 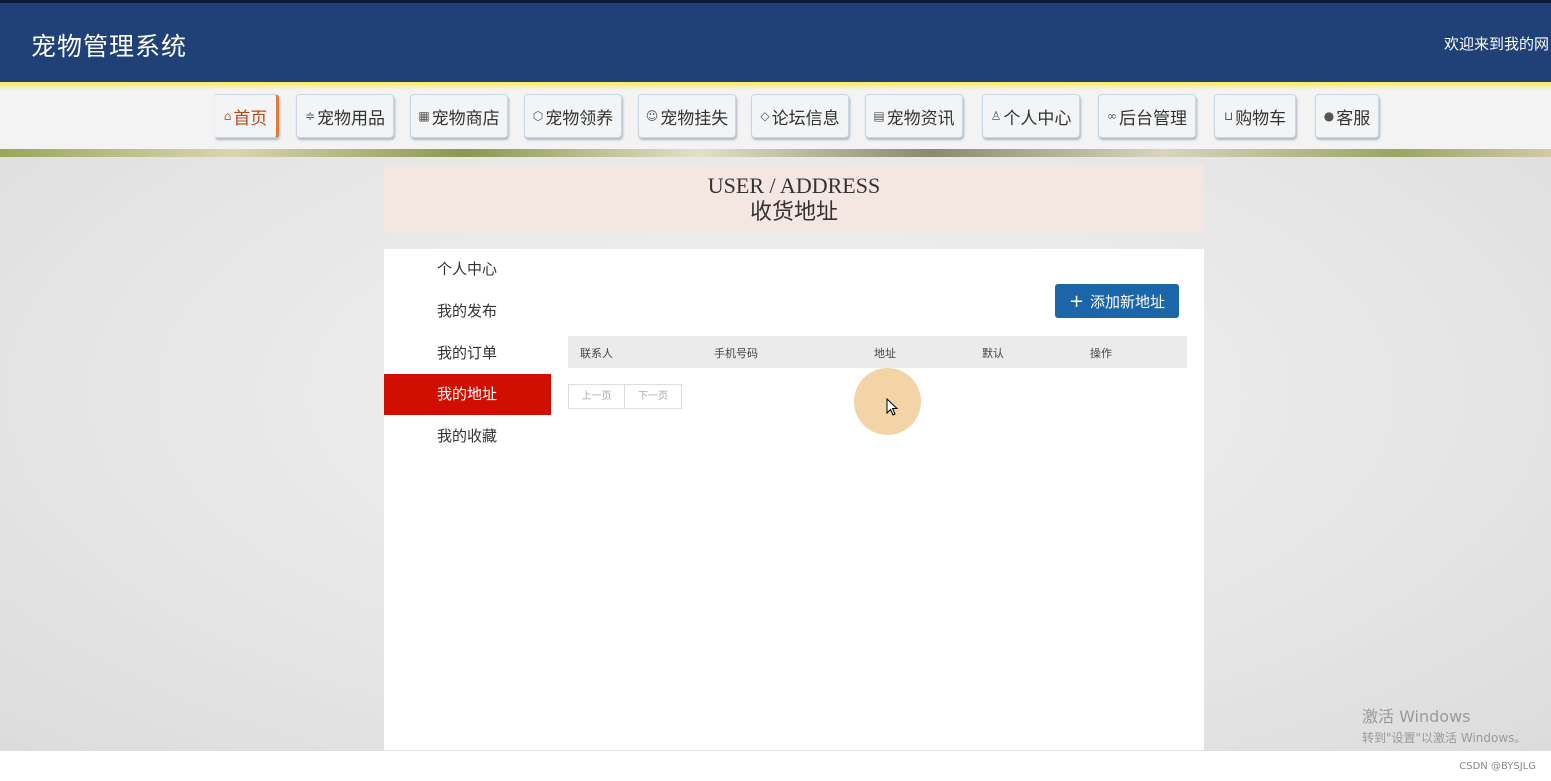 I want to click on sidebar-item-my-orders: 我的订单, so click(x=467, y=353).